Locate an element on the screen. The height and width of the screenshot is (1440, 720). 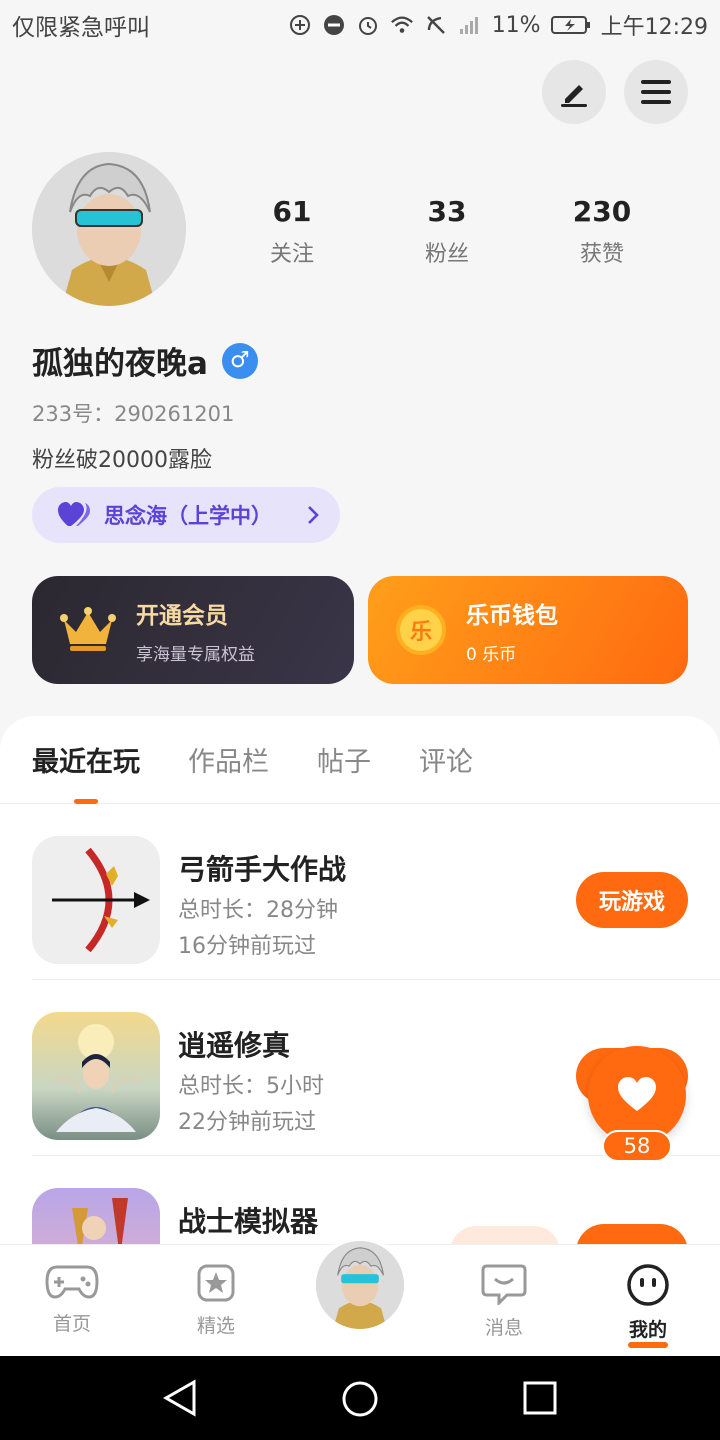
vip-card: 开通会员 享海量专属权益 is located at coordinates (193, 630).